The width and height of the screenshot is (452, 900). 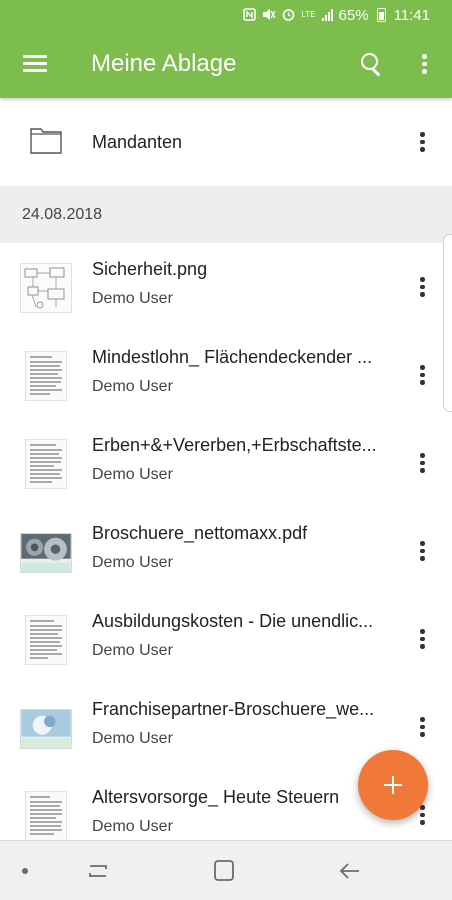 What do you see at coordinates (447, 323) in the screenshot?
I see `edge-panel-handle` at bounding box center [447, 323].